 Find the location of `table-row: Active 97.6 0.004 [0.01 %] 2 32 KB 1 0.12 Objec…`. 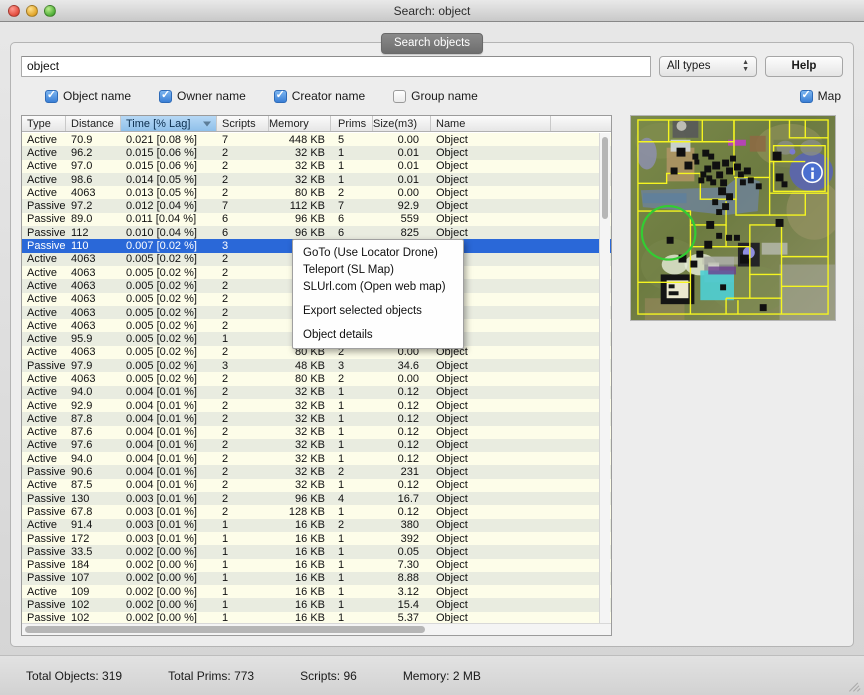

table-row: Active 97.6 0.004 [0.01 %] 2 32 KB 1 0.12 Objec… is located at coordinates (316, 445).